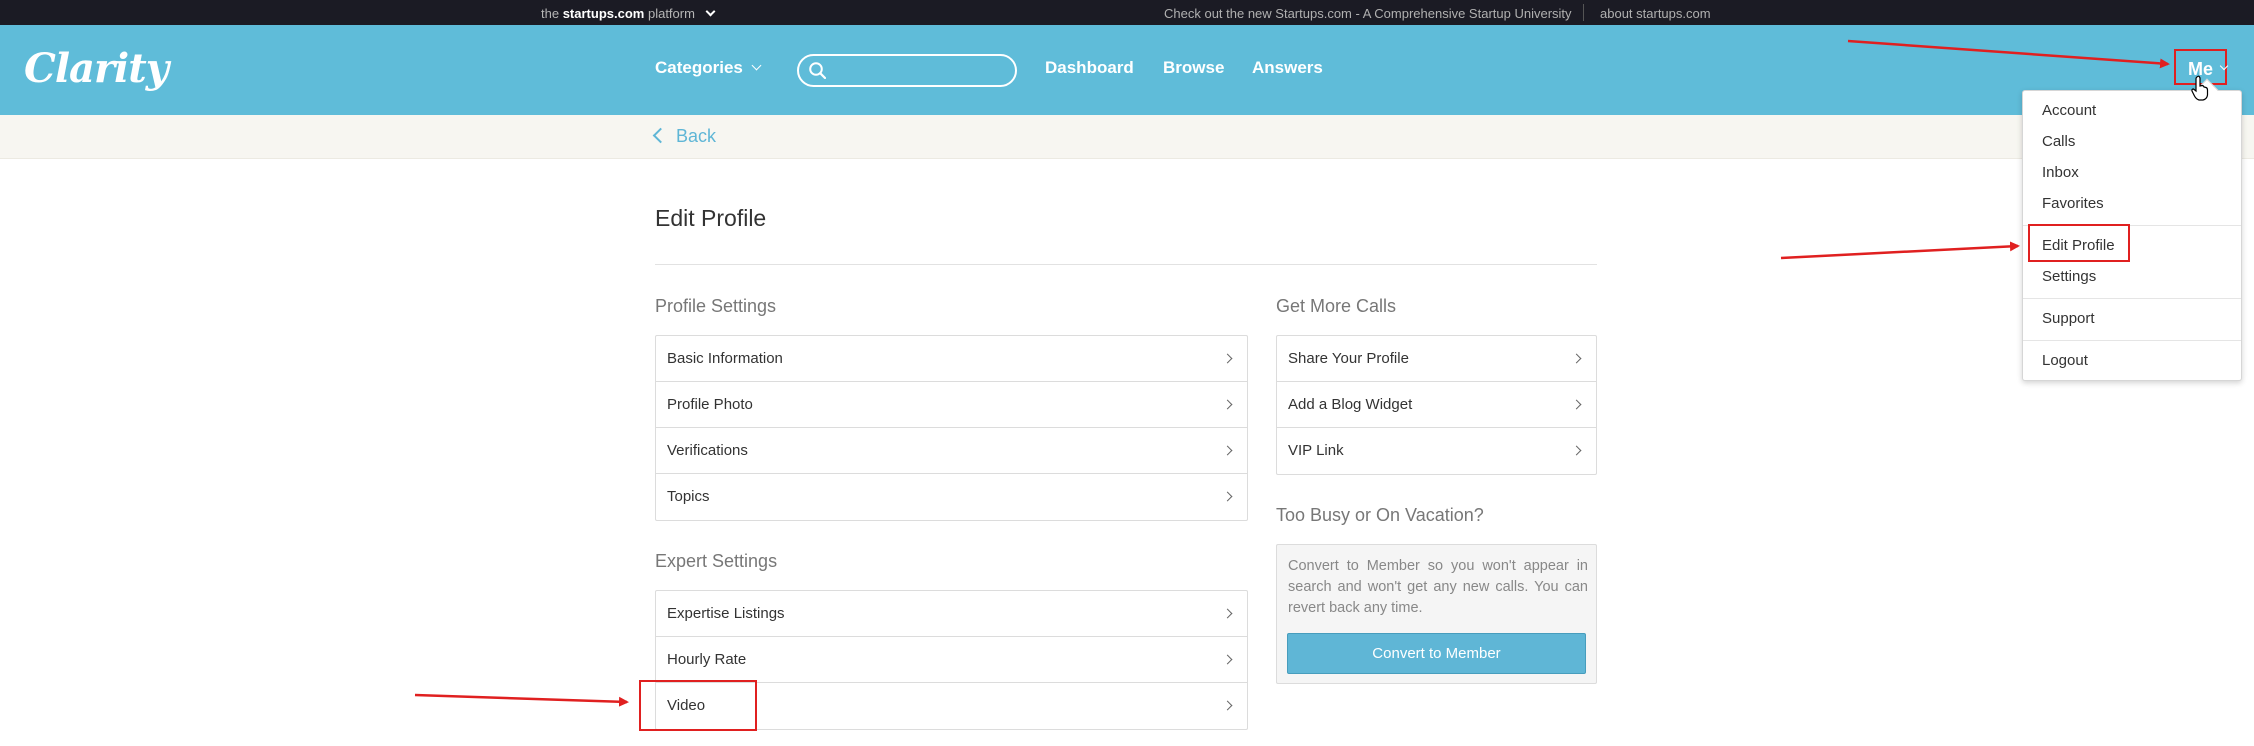  What do you see at coordinates (688, 496) in the screenshot?
I see `list-item-label: Topics` at bounding box center [688, 496].